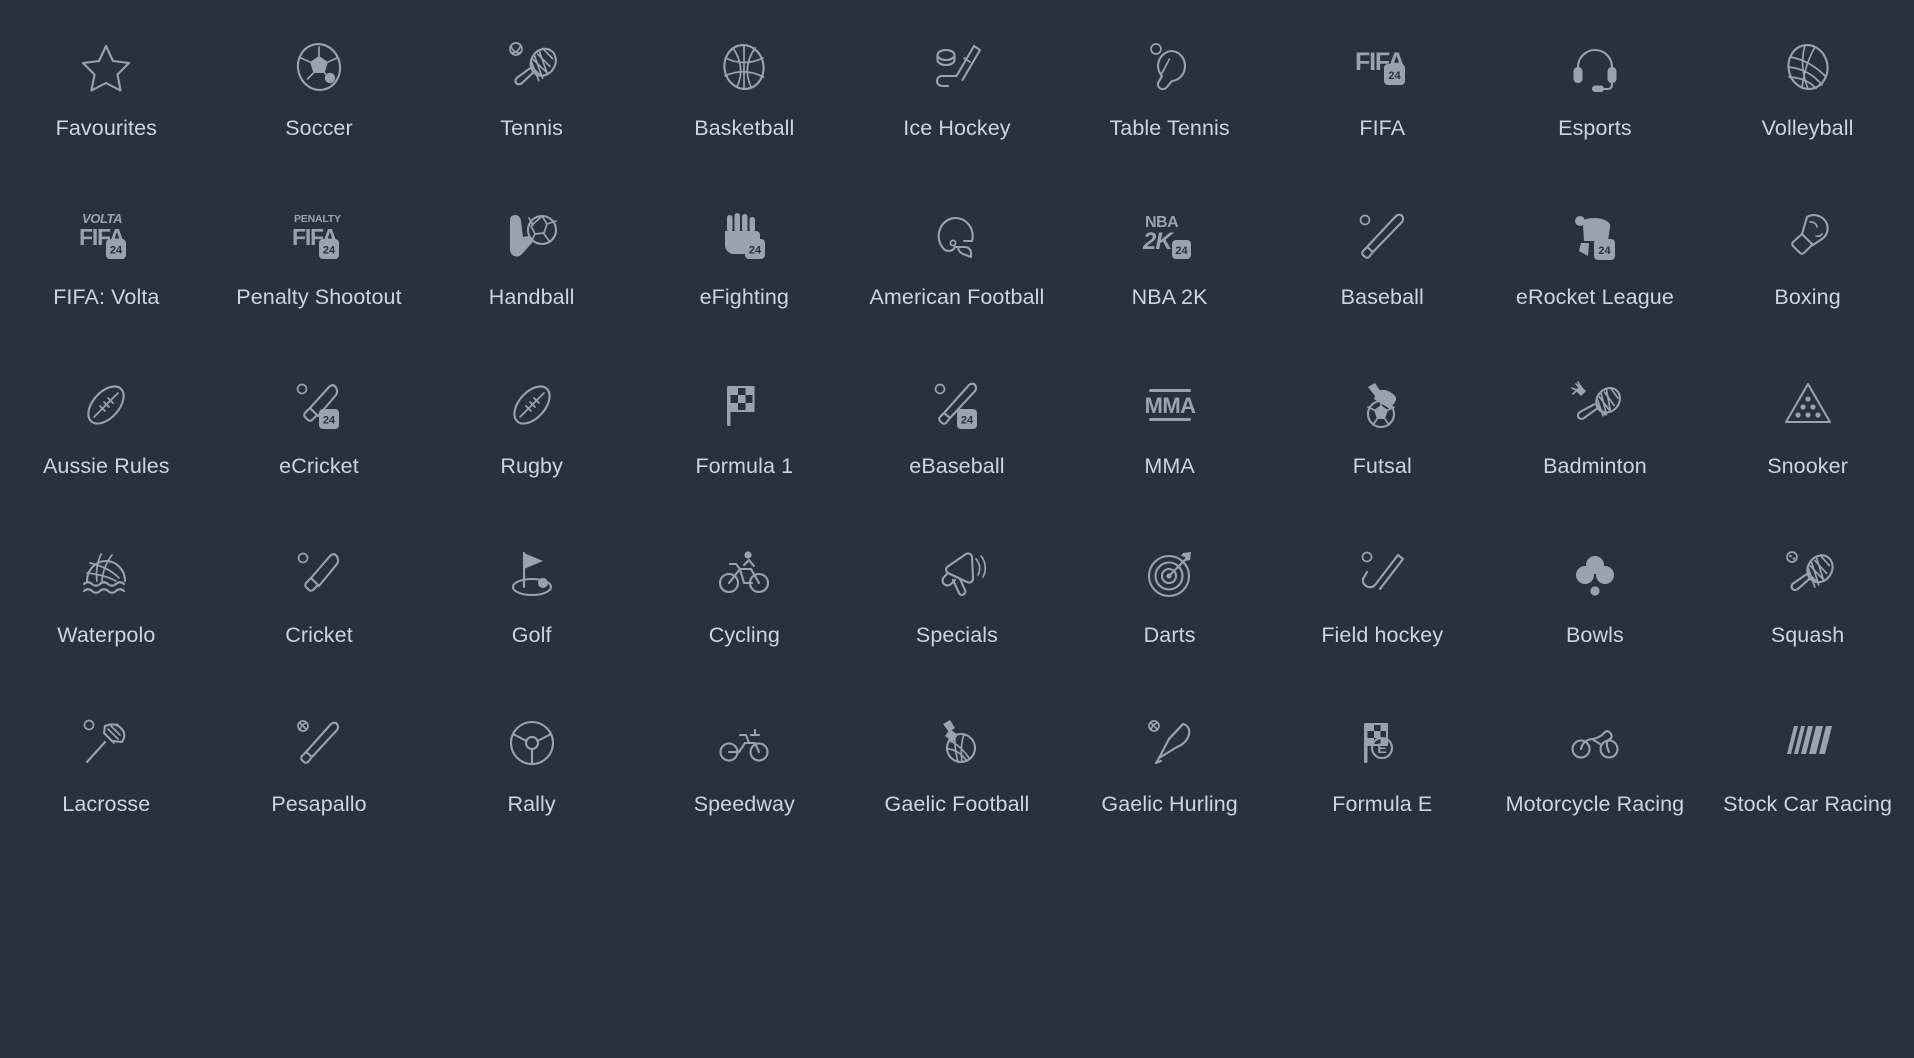 The height and width of the screenshot is (1058, 1914). What do you see at coordinates (957, 108) in the screenshot?
I see `sport-category-item: Ice Hockey` at bounding box center [957, 108].